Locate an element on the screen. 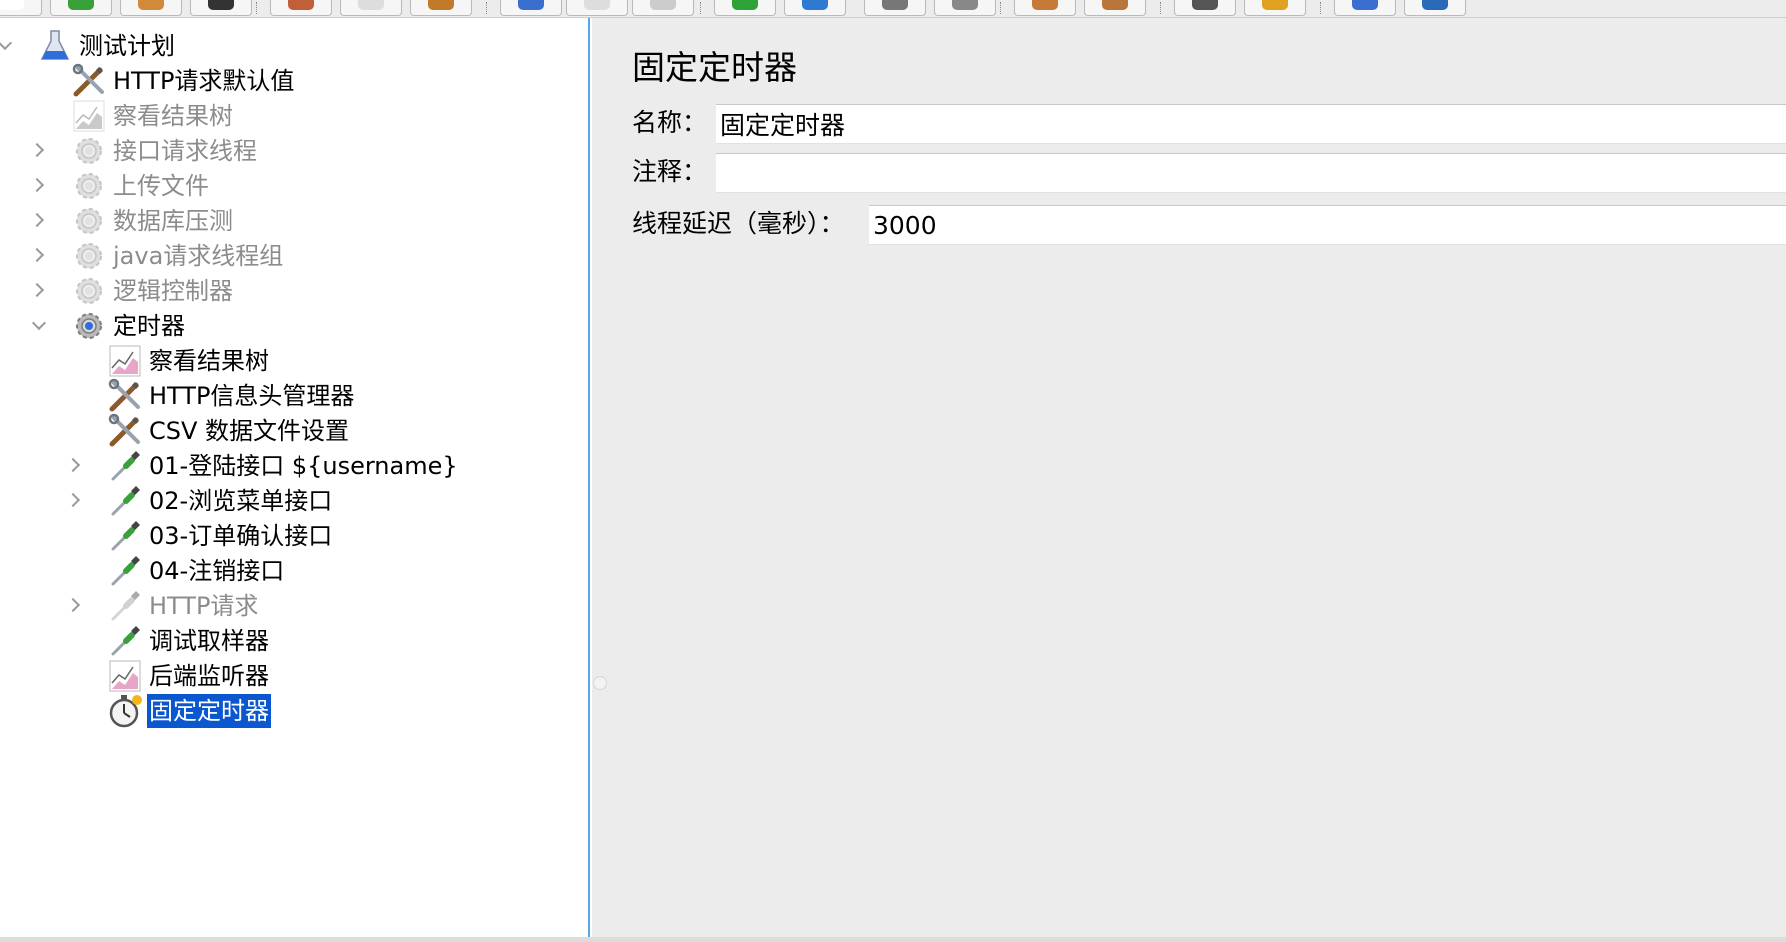 This screenshot has width=1786, height=942. tree-node: 上传文件 is located at coordinates (105, 186).